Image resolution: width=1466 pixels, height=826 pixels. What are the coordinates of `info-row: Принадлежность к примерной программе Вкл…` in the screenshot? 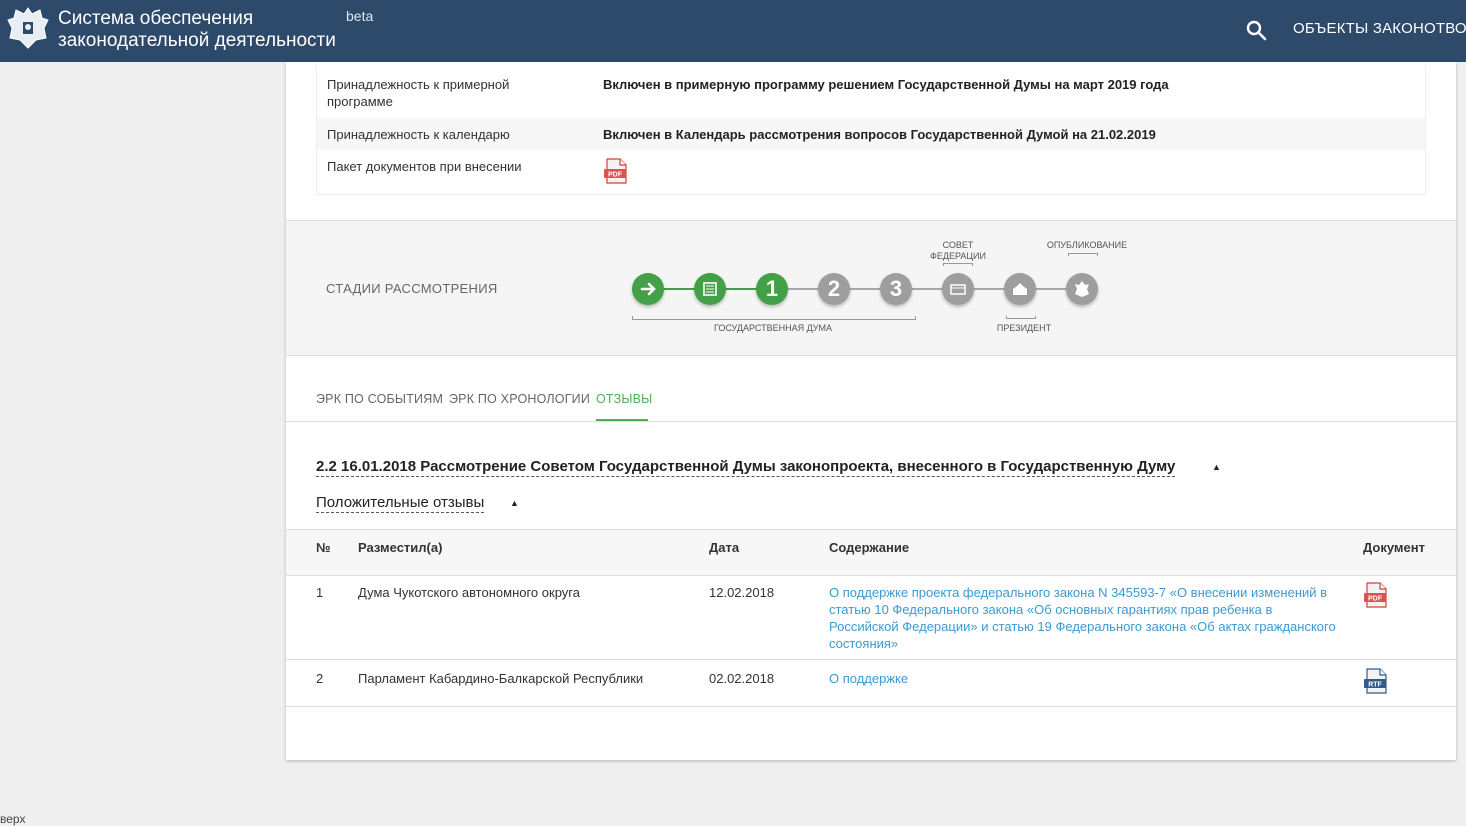 It's located at (871, 92).